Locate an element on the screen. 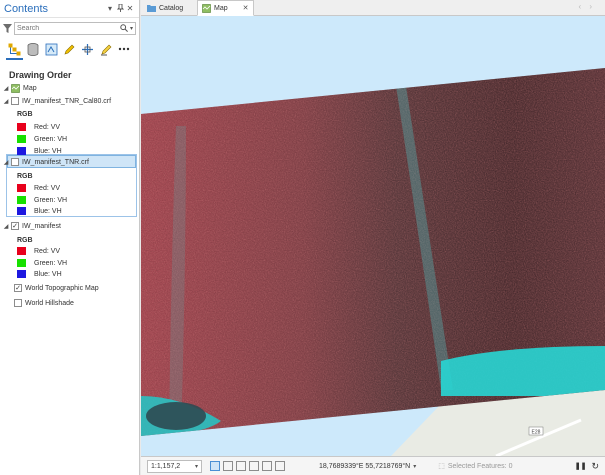 The image size is (605, 475). selected-features-text: Selected Features: 0 is located at coordinates (480, 466).